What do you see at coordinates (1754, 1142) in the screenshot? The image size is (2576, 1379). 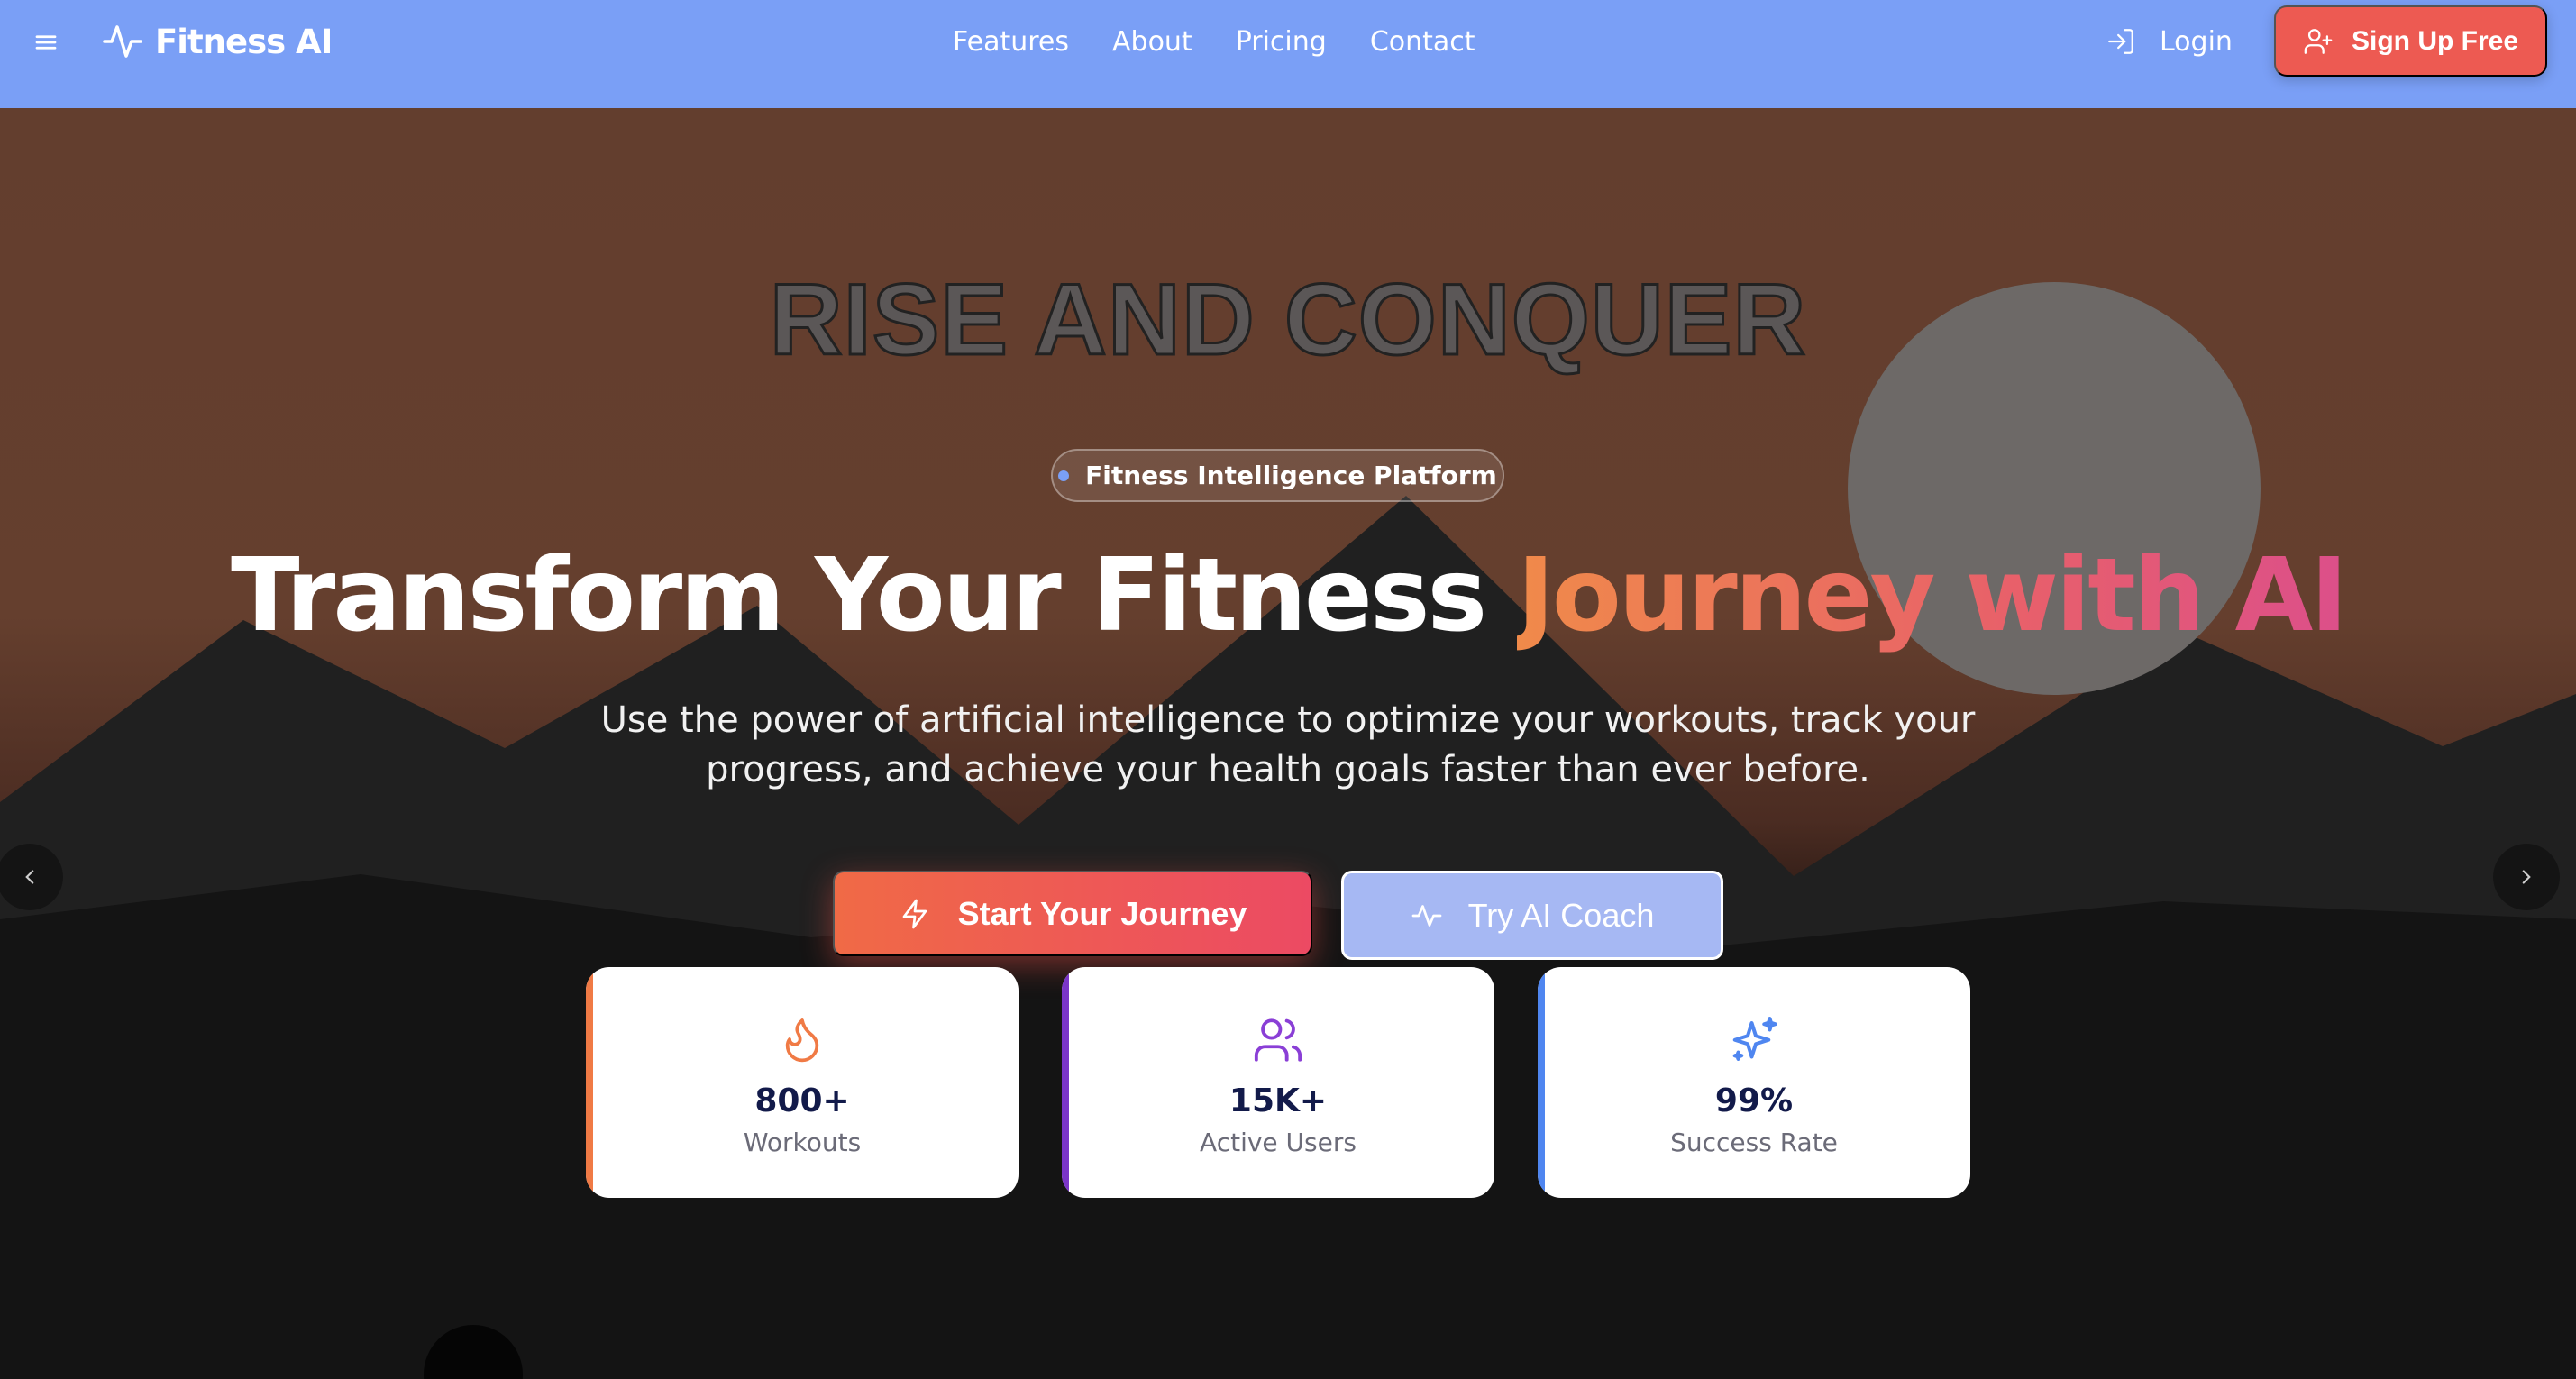 I see `stat-label: Success Rate` at bounding box center [1754, 1142].